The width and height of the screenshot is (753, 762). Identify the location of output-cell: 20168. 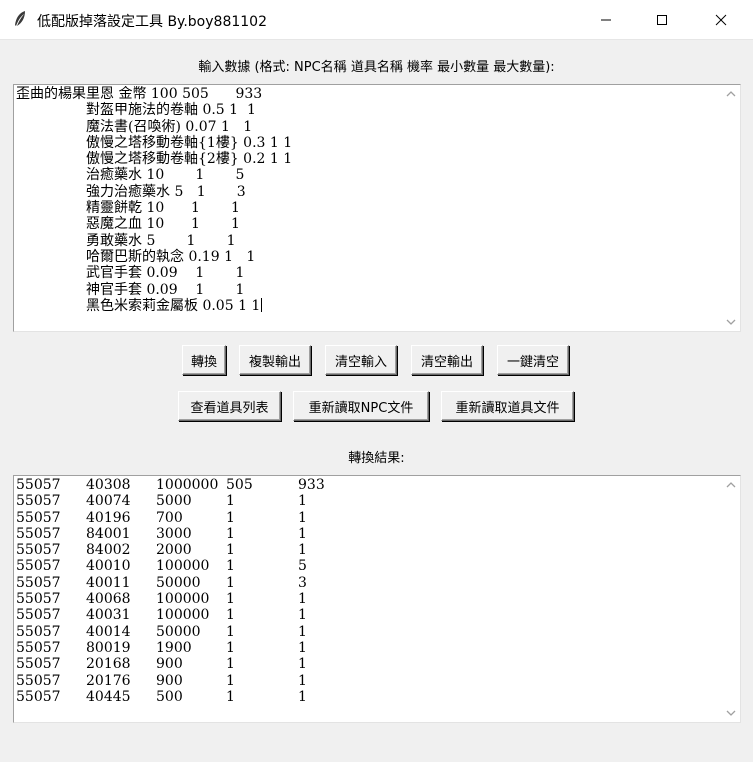
(108, 664).